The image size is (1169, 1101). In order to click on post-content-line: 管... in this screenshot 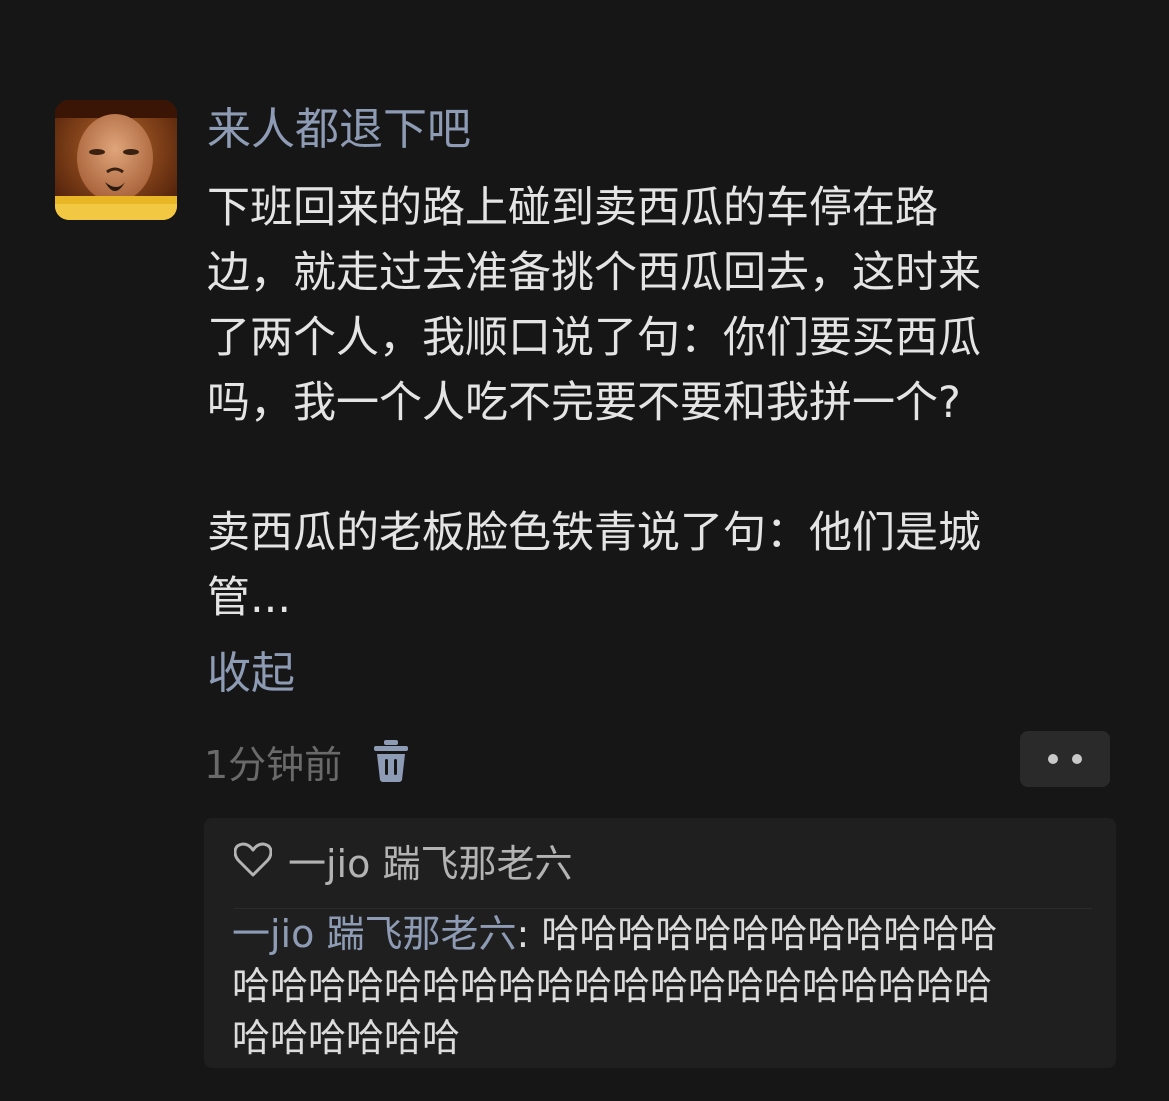, I will do `click(249, 598)`.